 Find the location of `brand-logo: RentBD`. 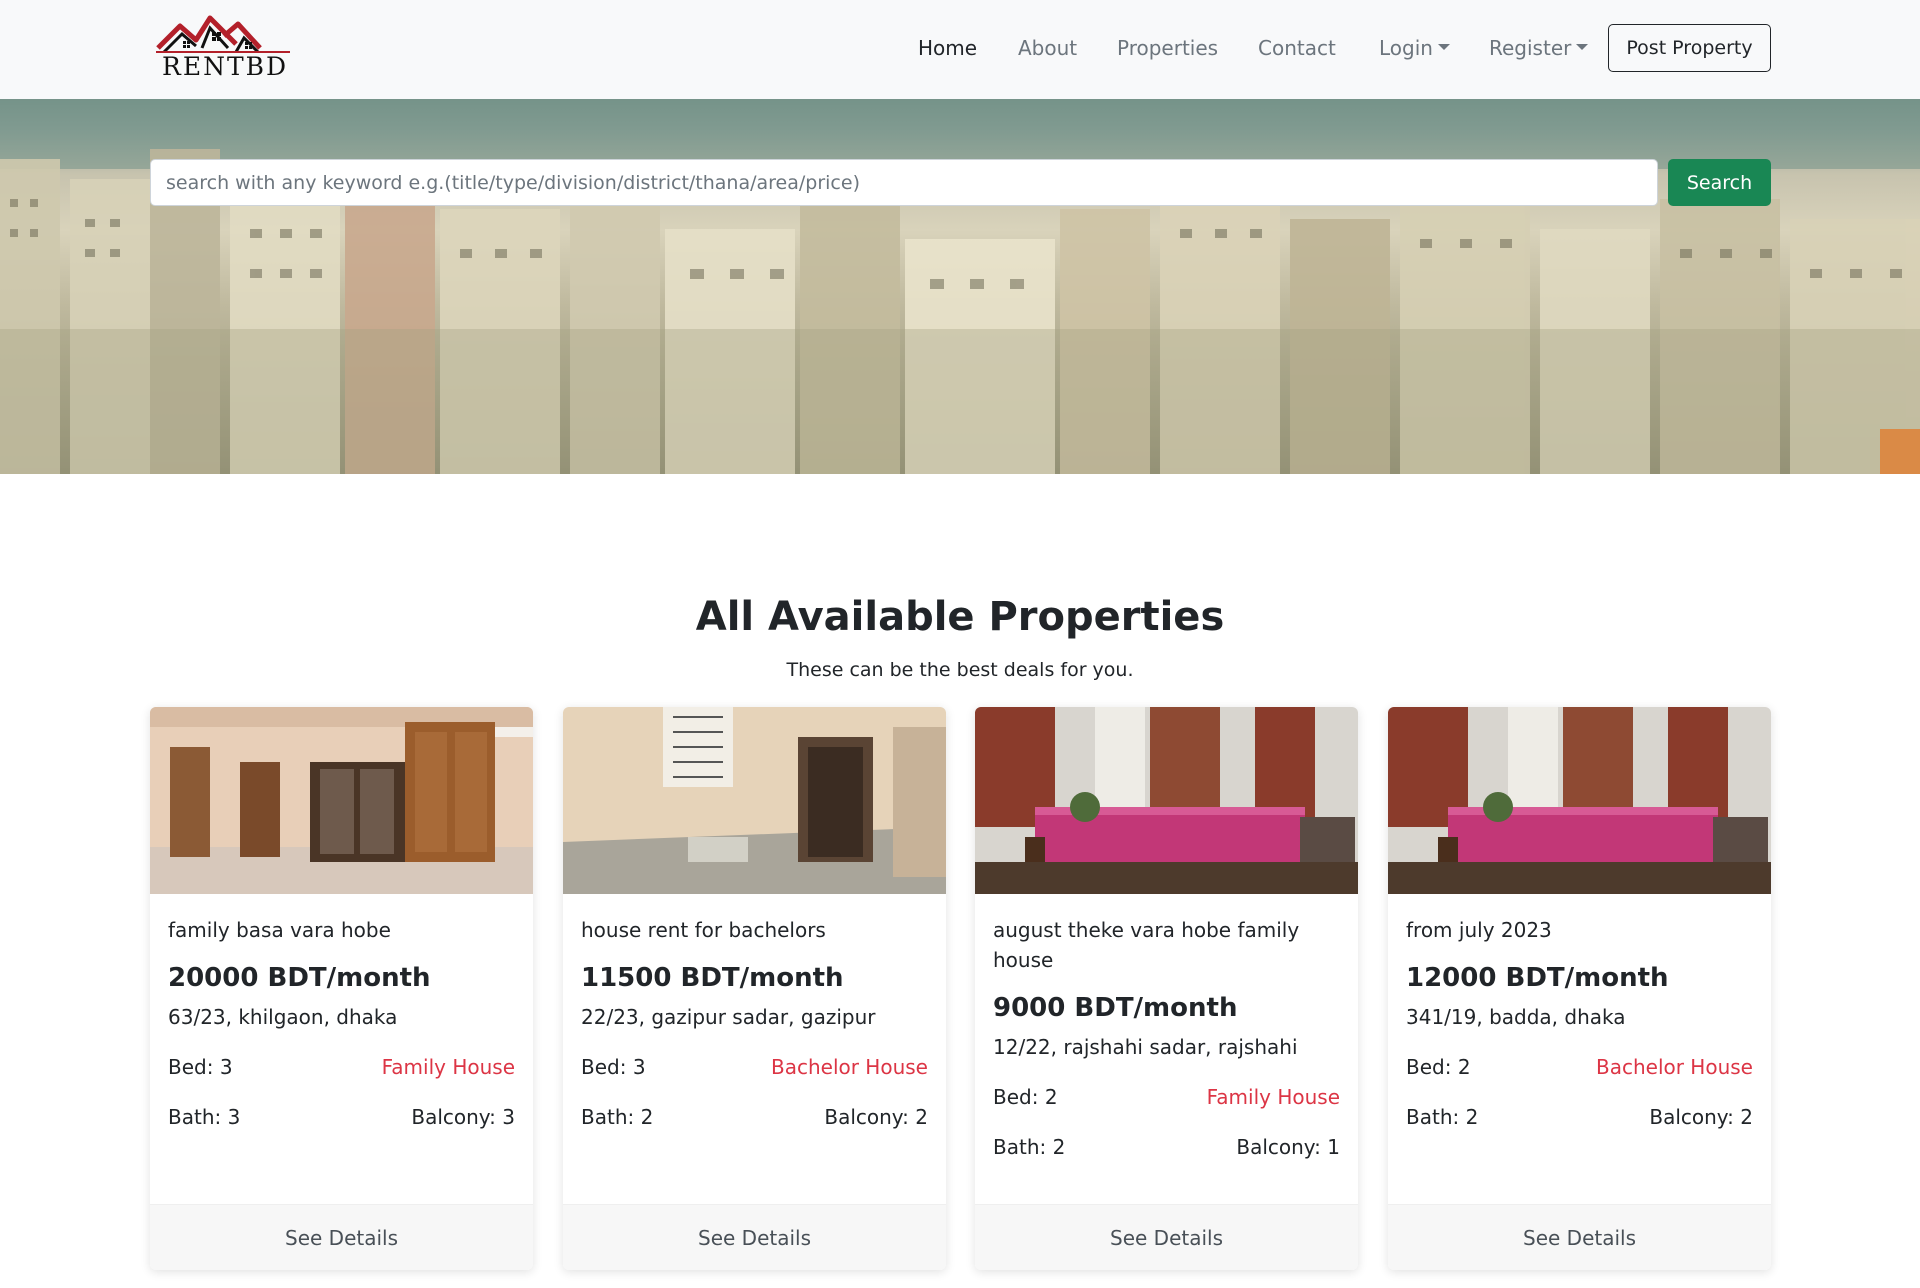

brand-logo: RentBD is located at coordinates (225, 50).